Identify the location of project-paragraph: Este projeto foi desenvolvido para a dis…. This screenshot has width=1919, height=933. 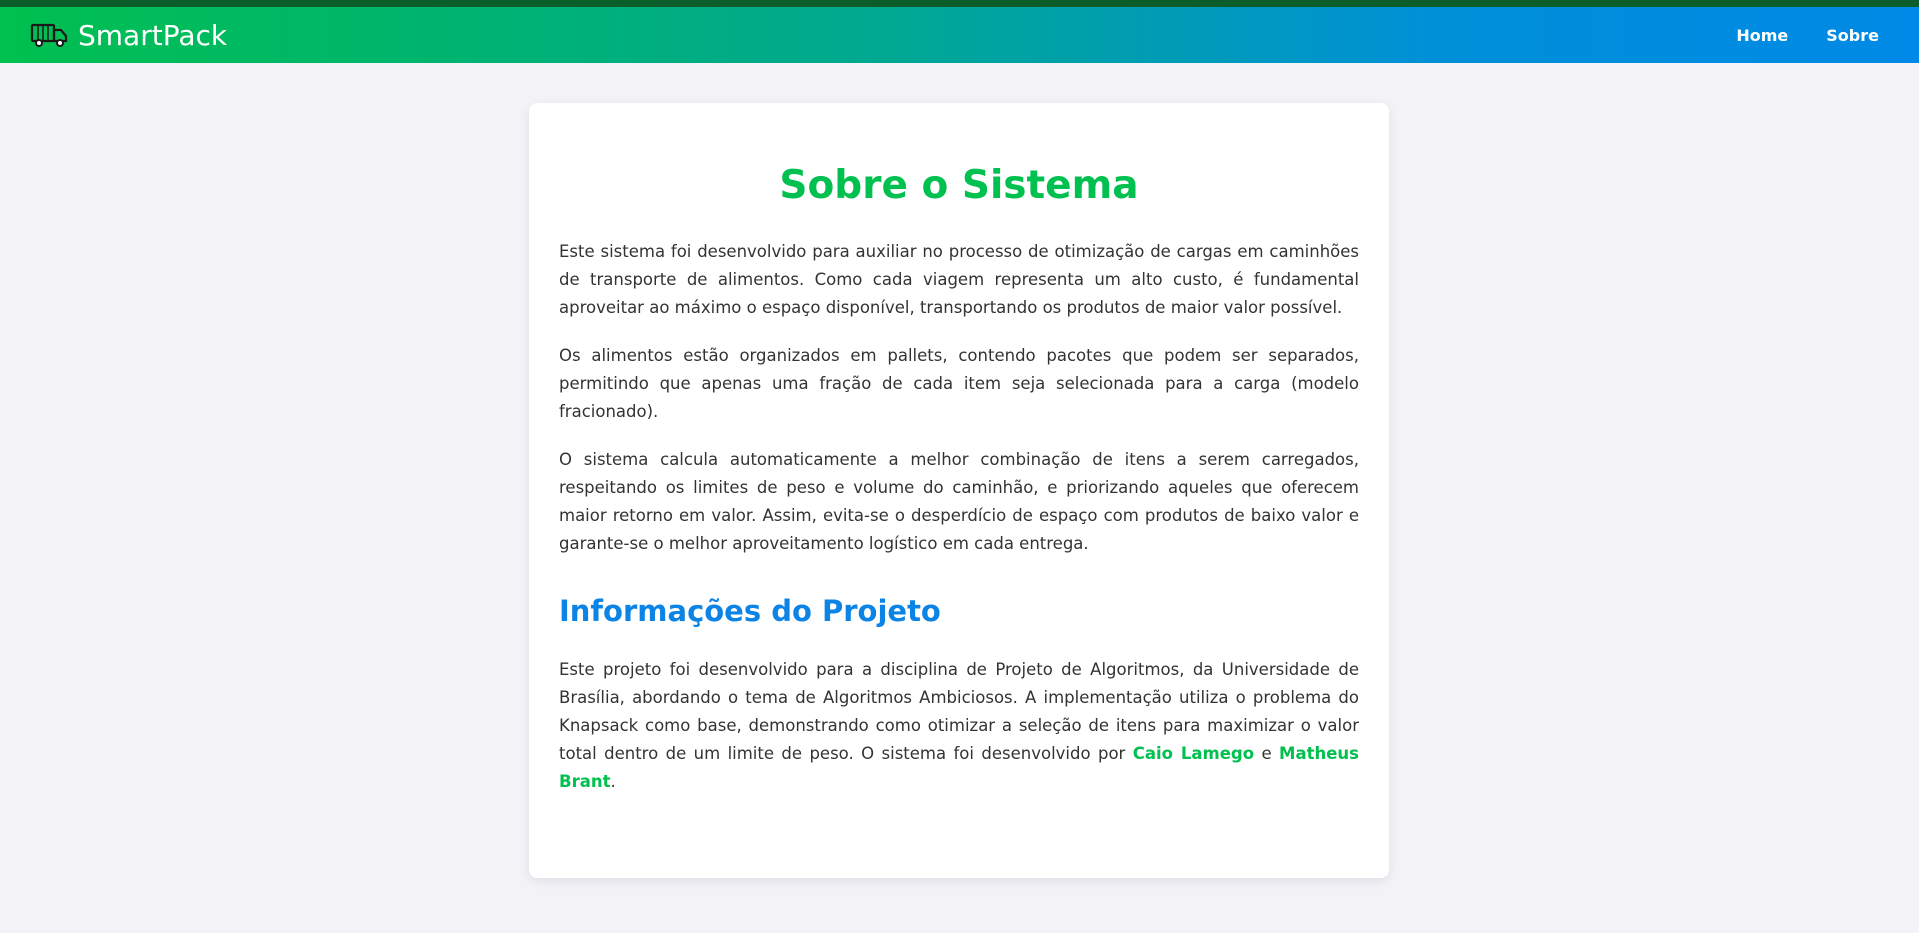
(959, 726).